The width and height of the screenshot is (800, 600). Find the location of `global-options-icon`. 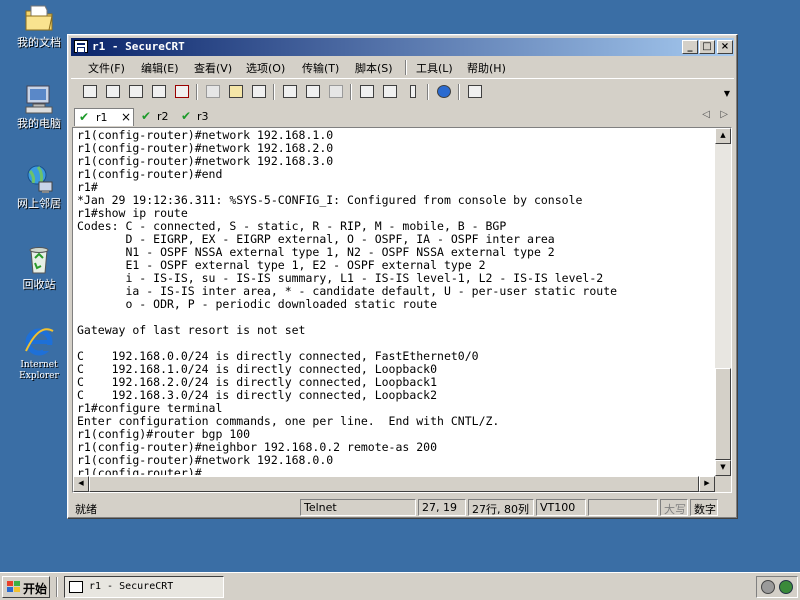

global-options-icon is located at coordinates (390, 91).